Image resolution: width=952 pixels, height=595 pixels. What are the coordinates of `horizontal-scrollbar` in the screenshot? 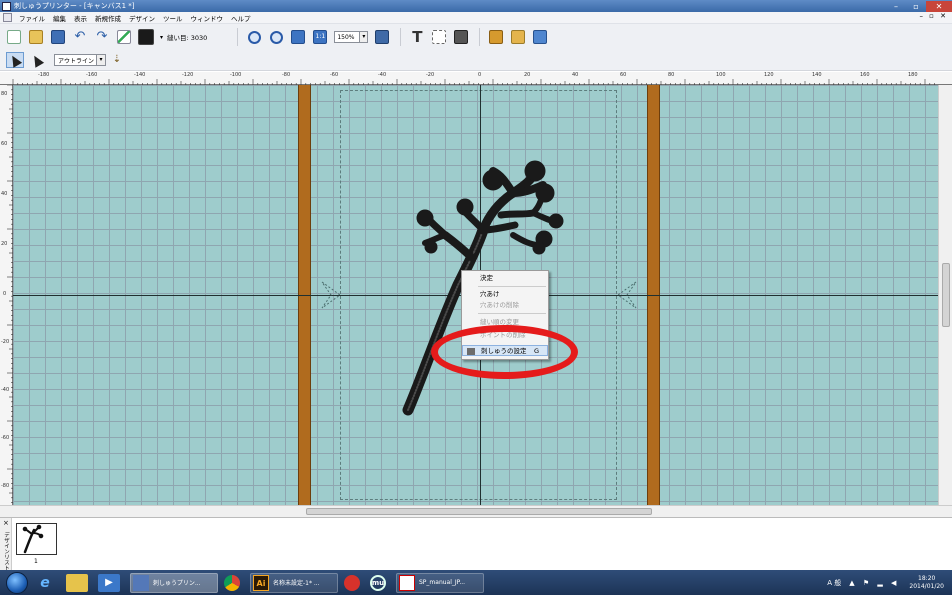 It's located at (476, 511).